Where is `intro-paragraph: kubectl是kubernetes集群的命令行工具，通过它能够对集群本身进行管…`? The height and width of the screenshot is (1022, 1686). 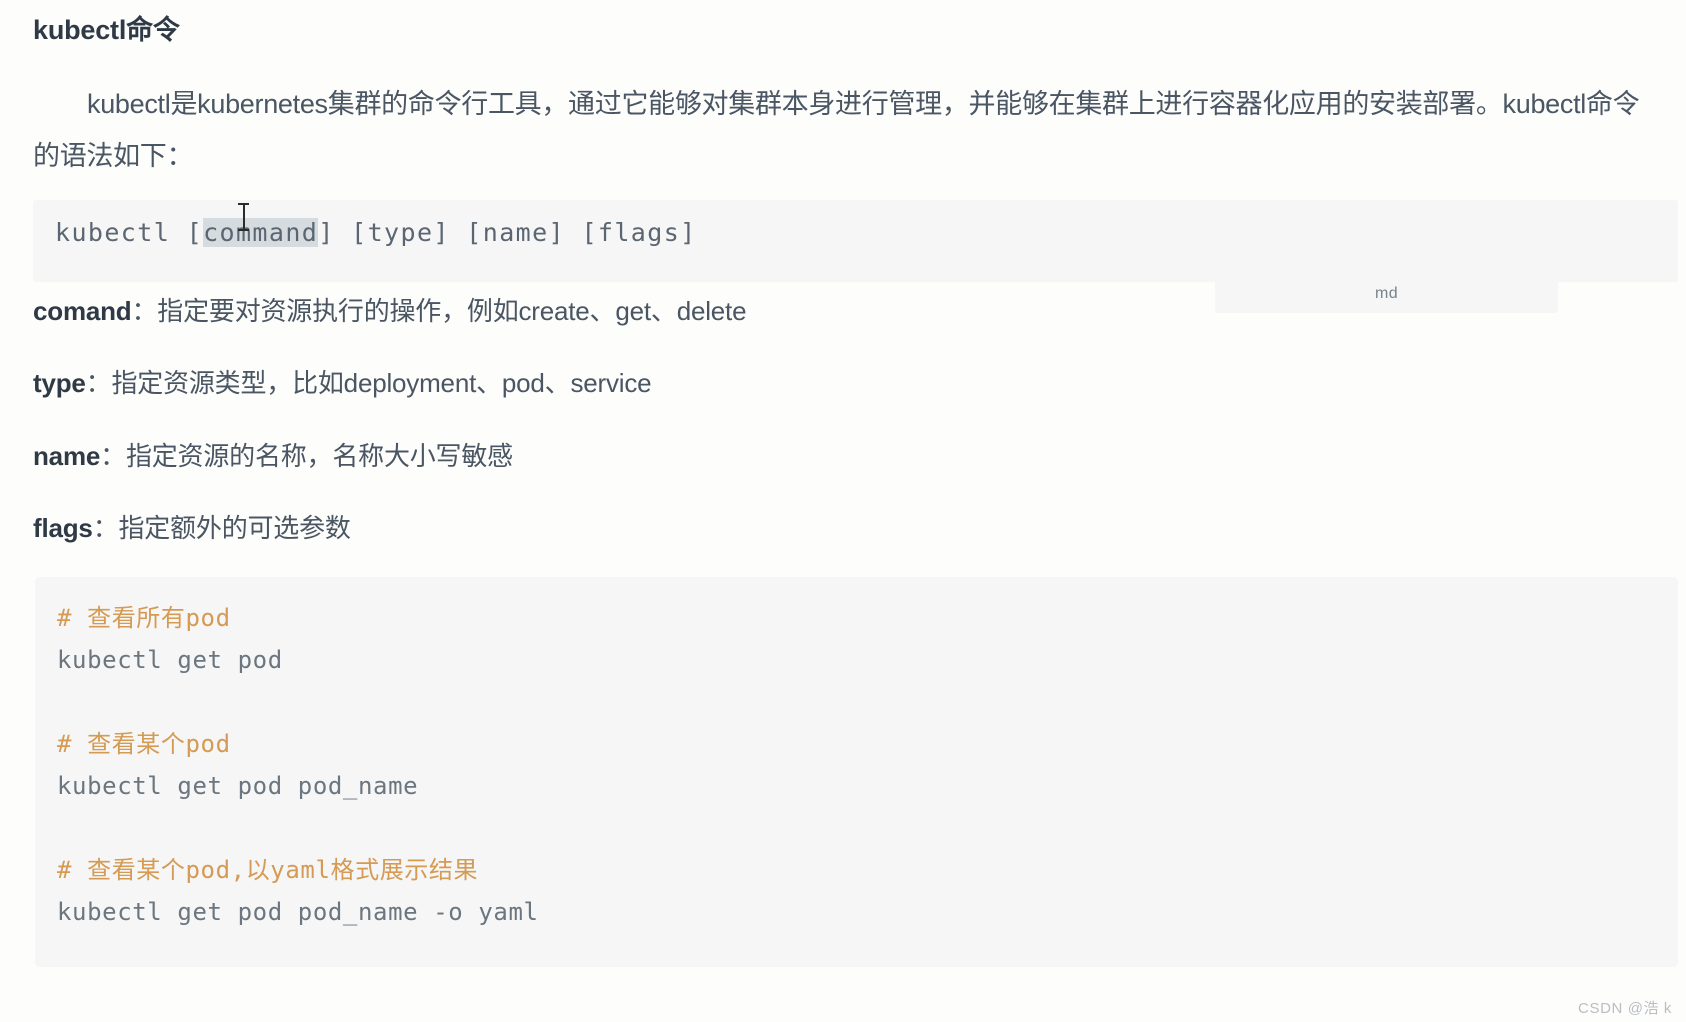 intro-paragraph: kubectl是kubernetes集群的命令行工具，通过它能够对集群本身进行管… is located at coordinates (836, 130).